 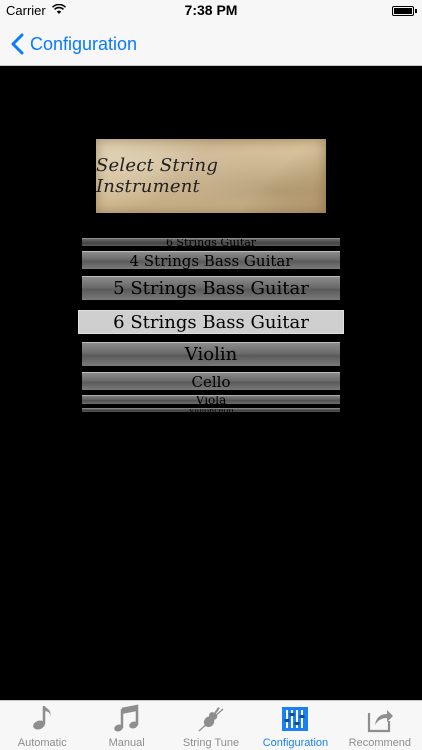 I want to click on violin-icon, so click(x=211, y=719).